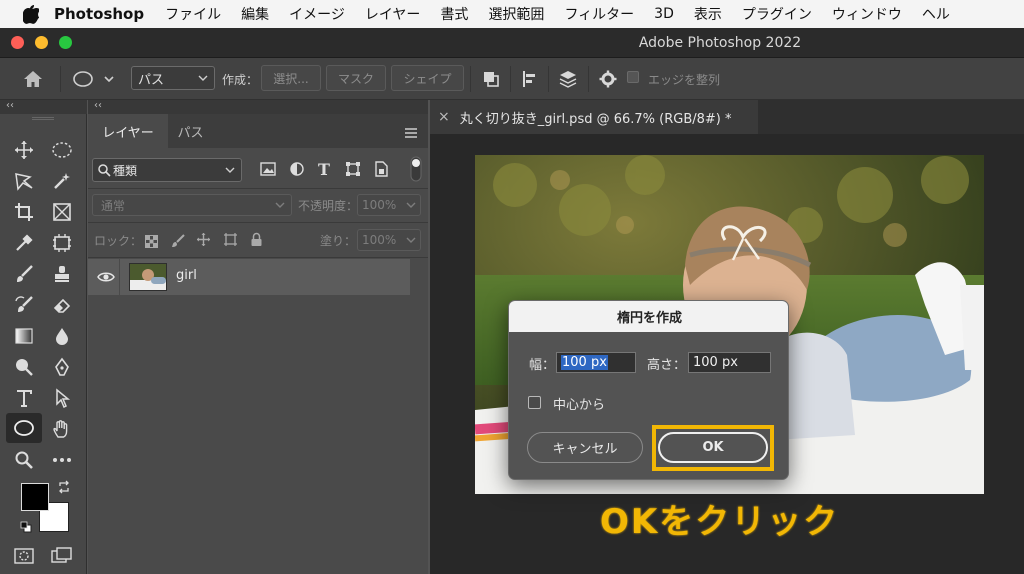 The image size is (1024, 574). I want to click on zoom-icon, so click(24, 460).